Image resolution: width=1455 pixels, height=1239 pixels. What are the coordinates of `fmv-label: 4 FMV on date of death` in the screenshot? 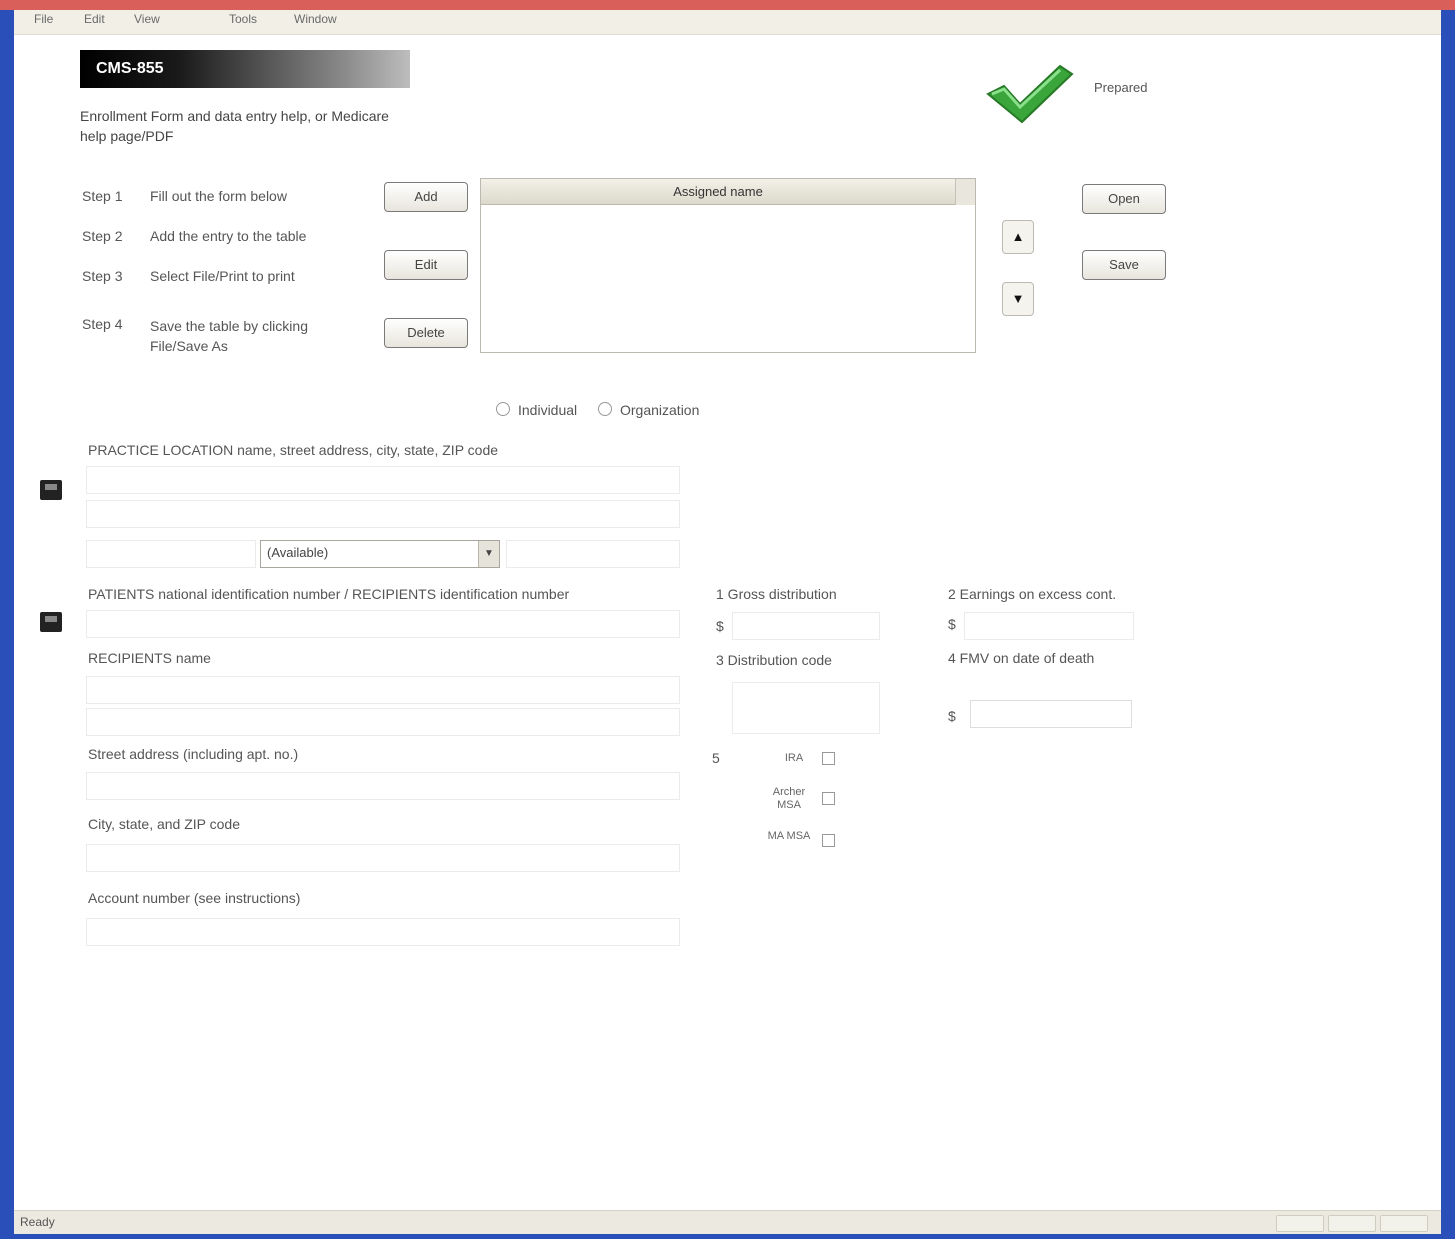 It's located at (1021, 658).